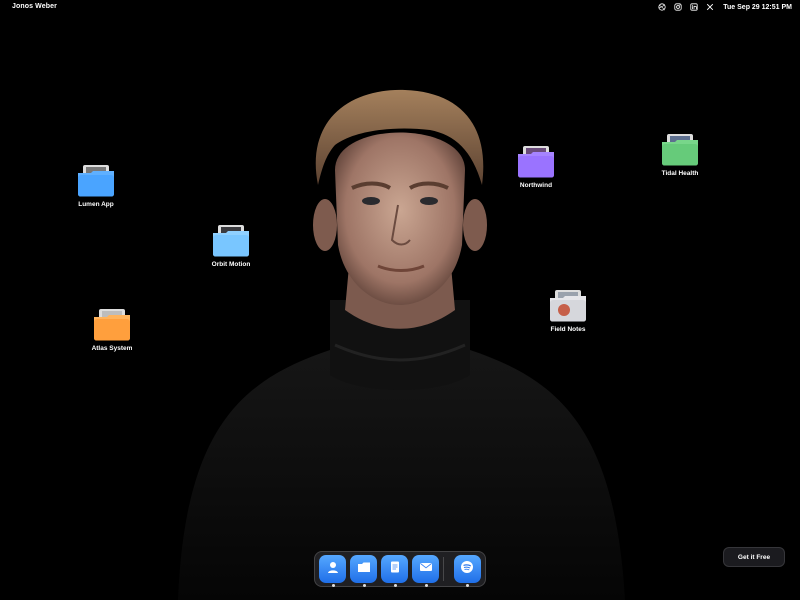  I want to click on dock-contacts, so click(332, 571).